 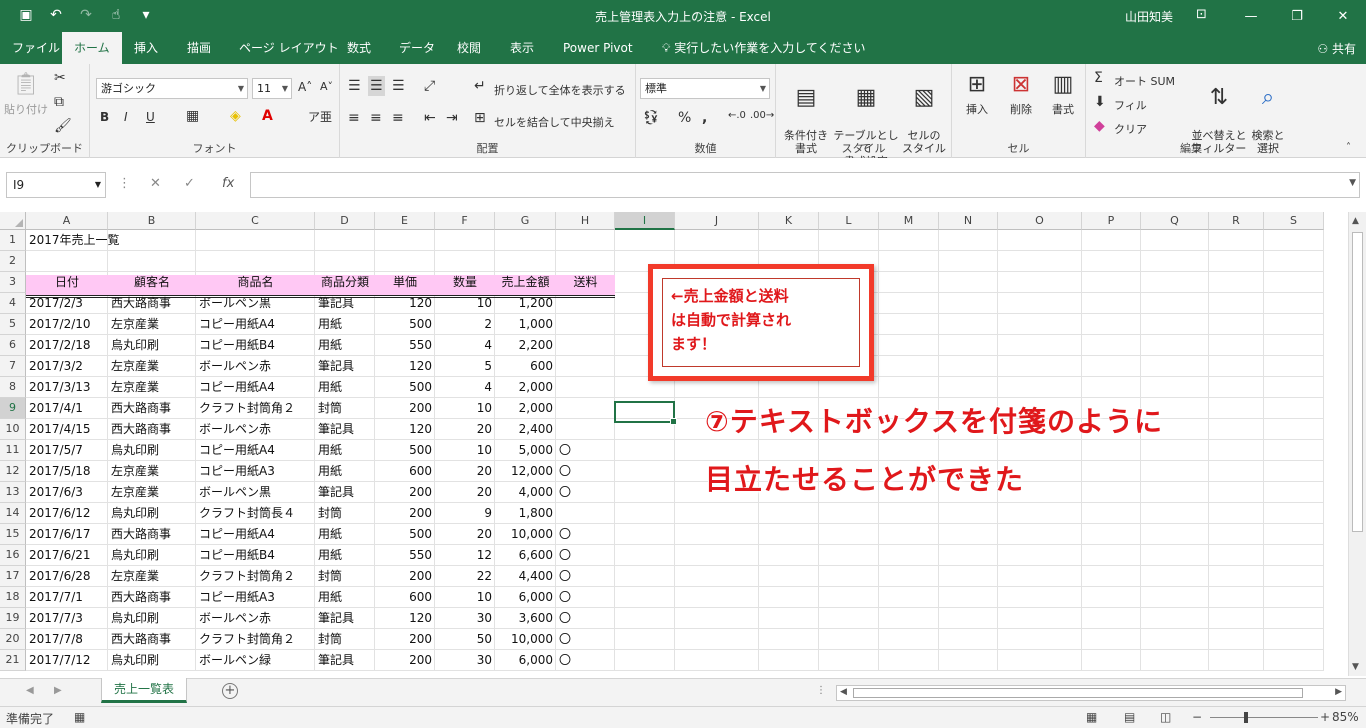 I want to click on row-header: 12, so click(x=13, y=471).